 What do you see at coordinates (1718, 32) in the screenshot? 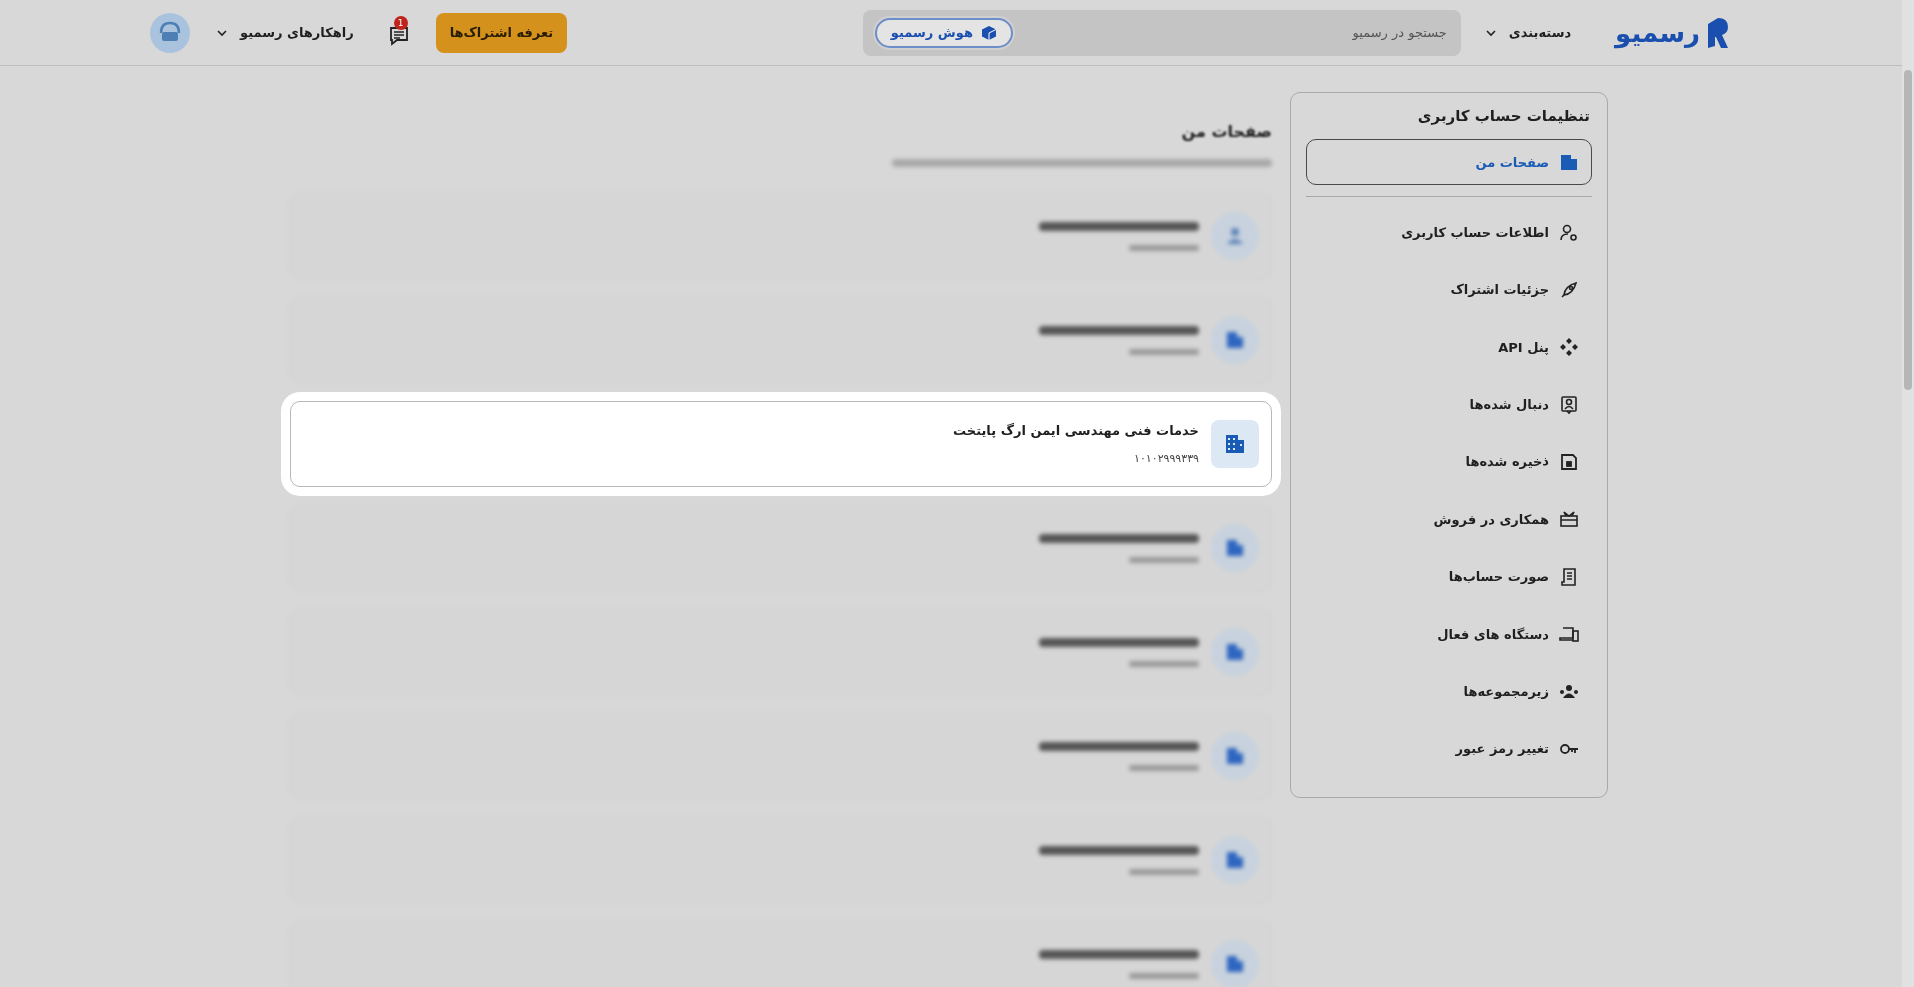
I see `logo-icon` at bounding box center [1718, 32].